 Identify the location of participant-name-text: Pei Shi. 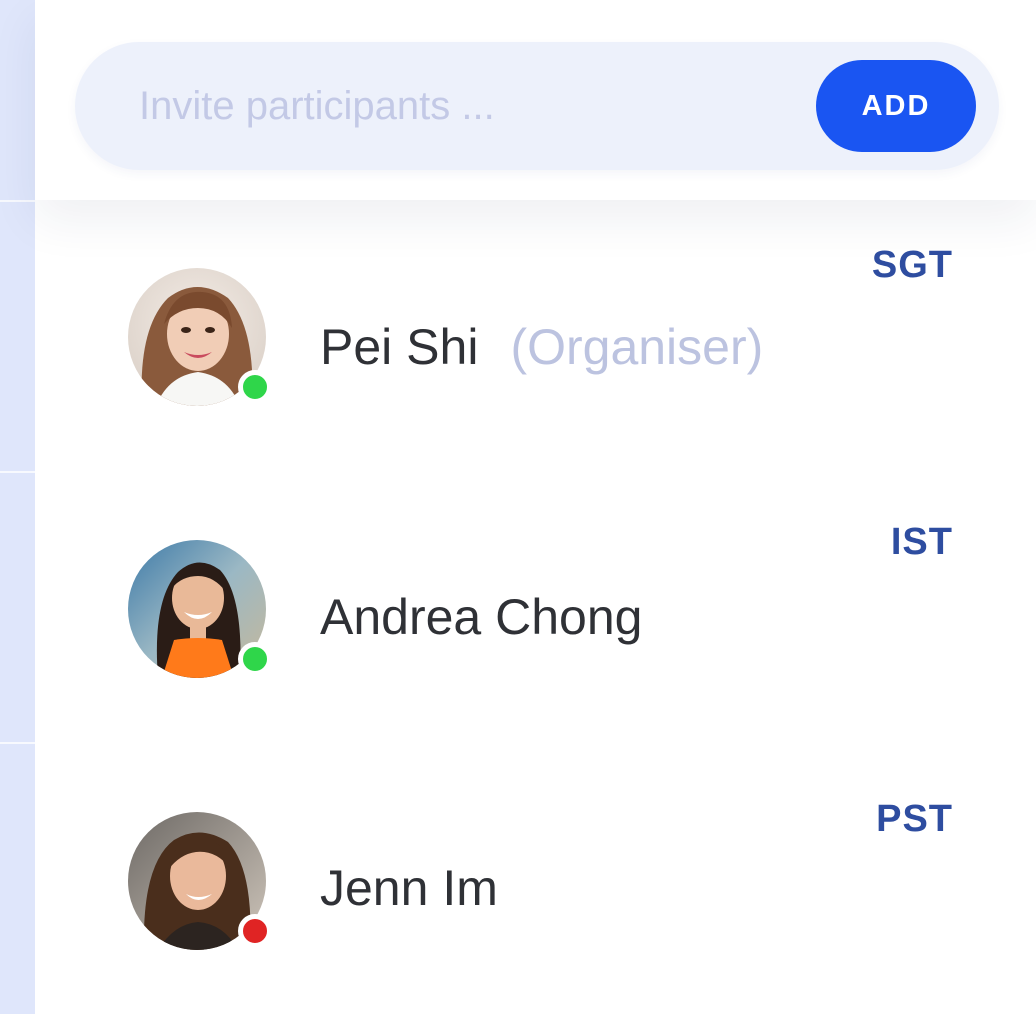
(399, 347).